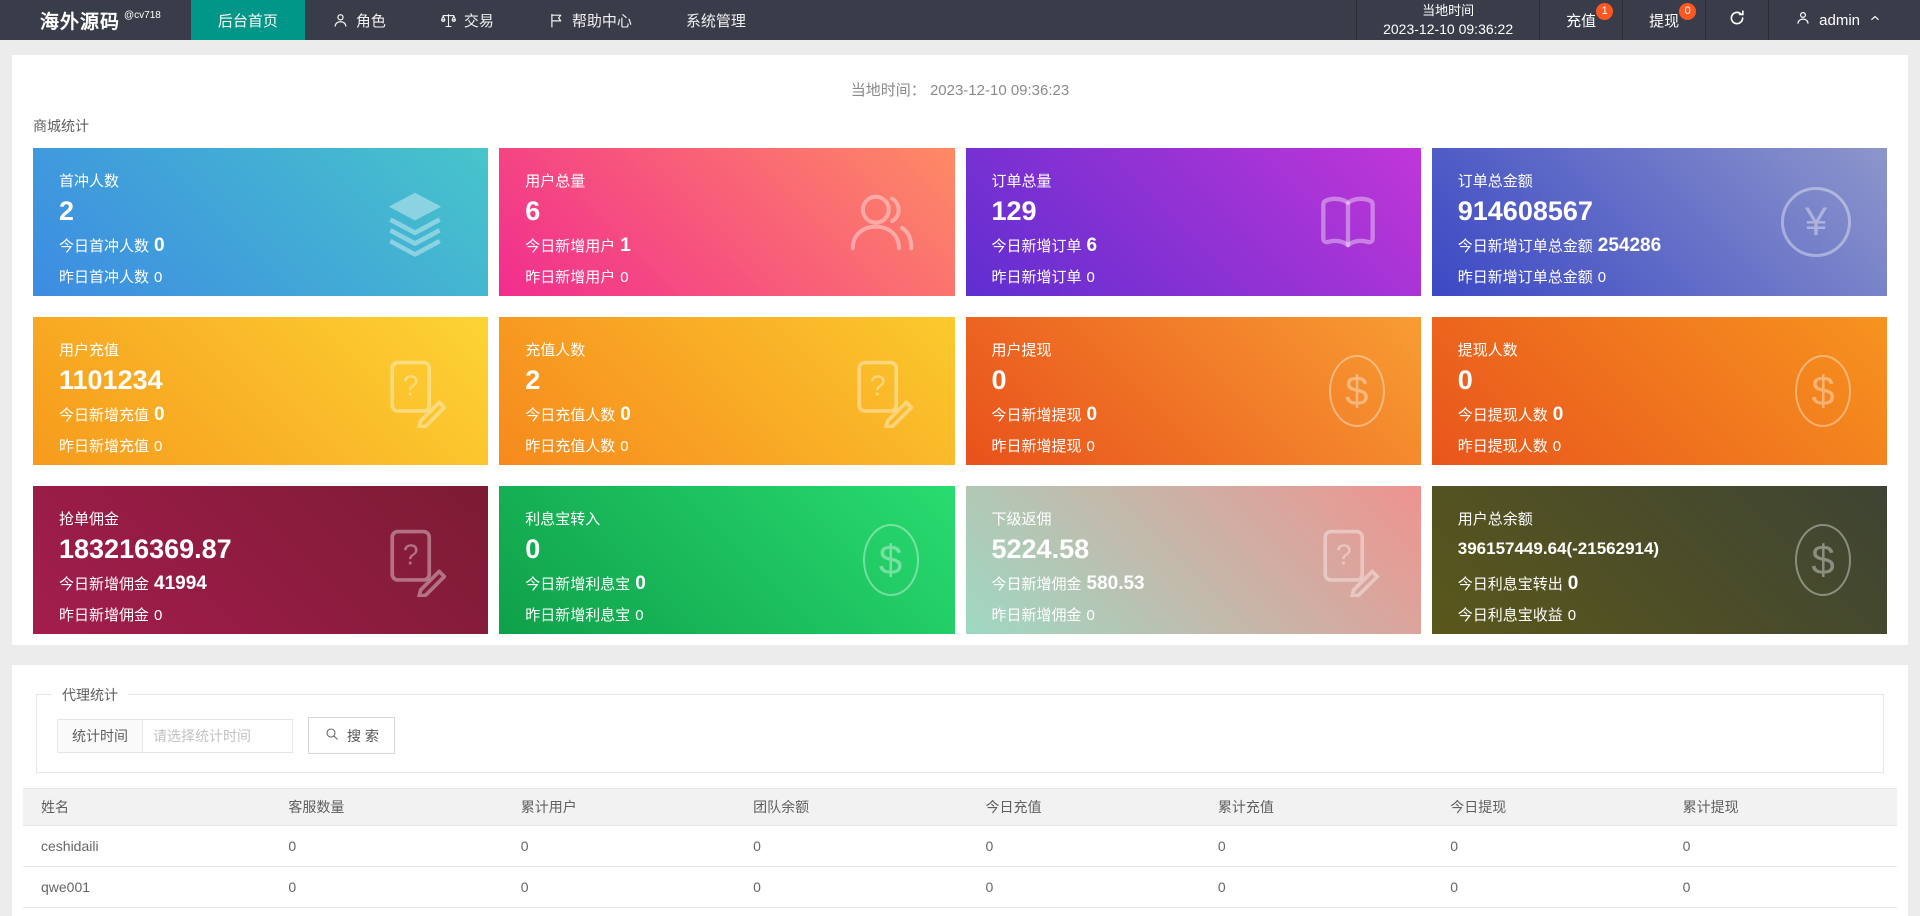 The image size is (1920, 916). Describe the element at coordinates (716, 20) in the screenshot. I see `nav-item-system-manage: 系统管理` at that location.